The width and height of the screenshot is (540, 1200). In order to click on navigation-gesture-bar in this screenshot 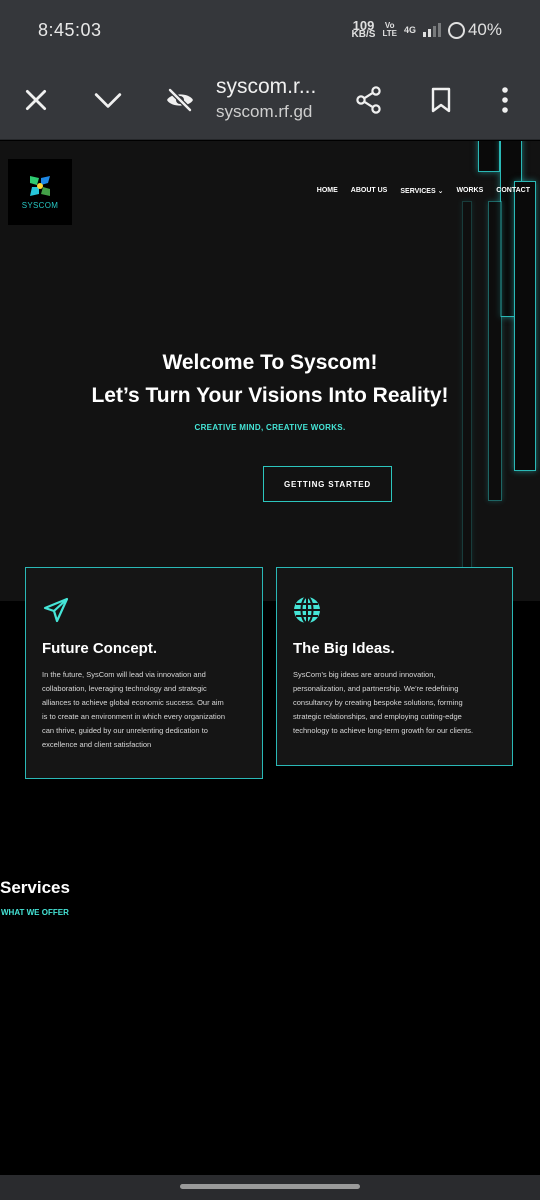, I will do `click(270, 1187)`.